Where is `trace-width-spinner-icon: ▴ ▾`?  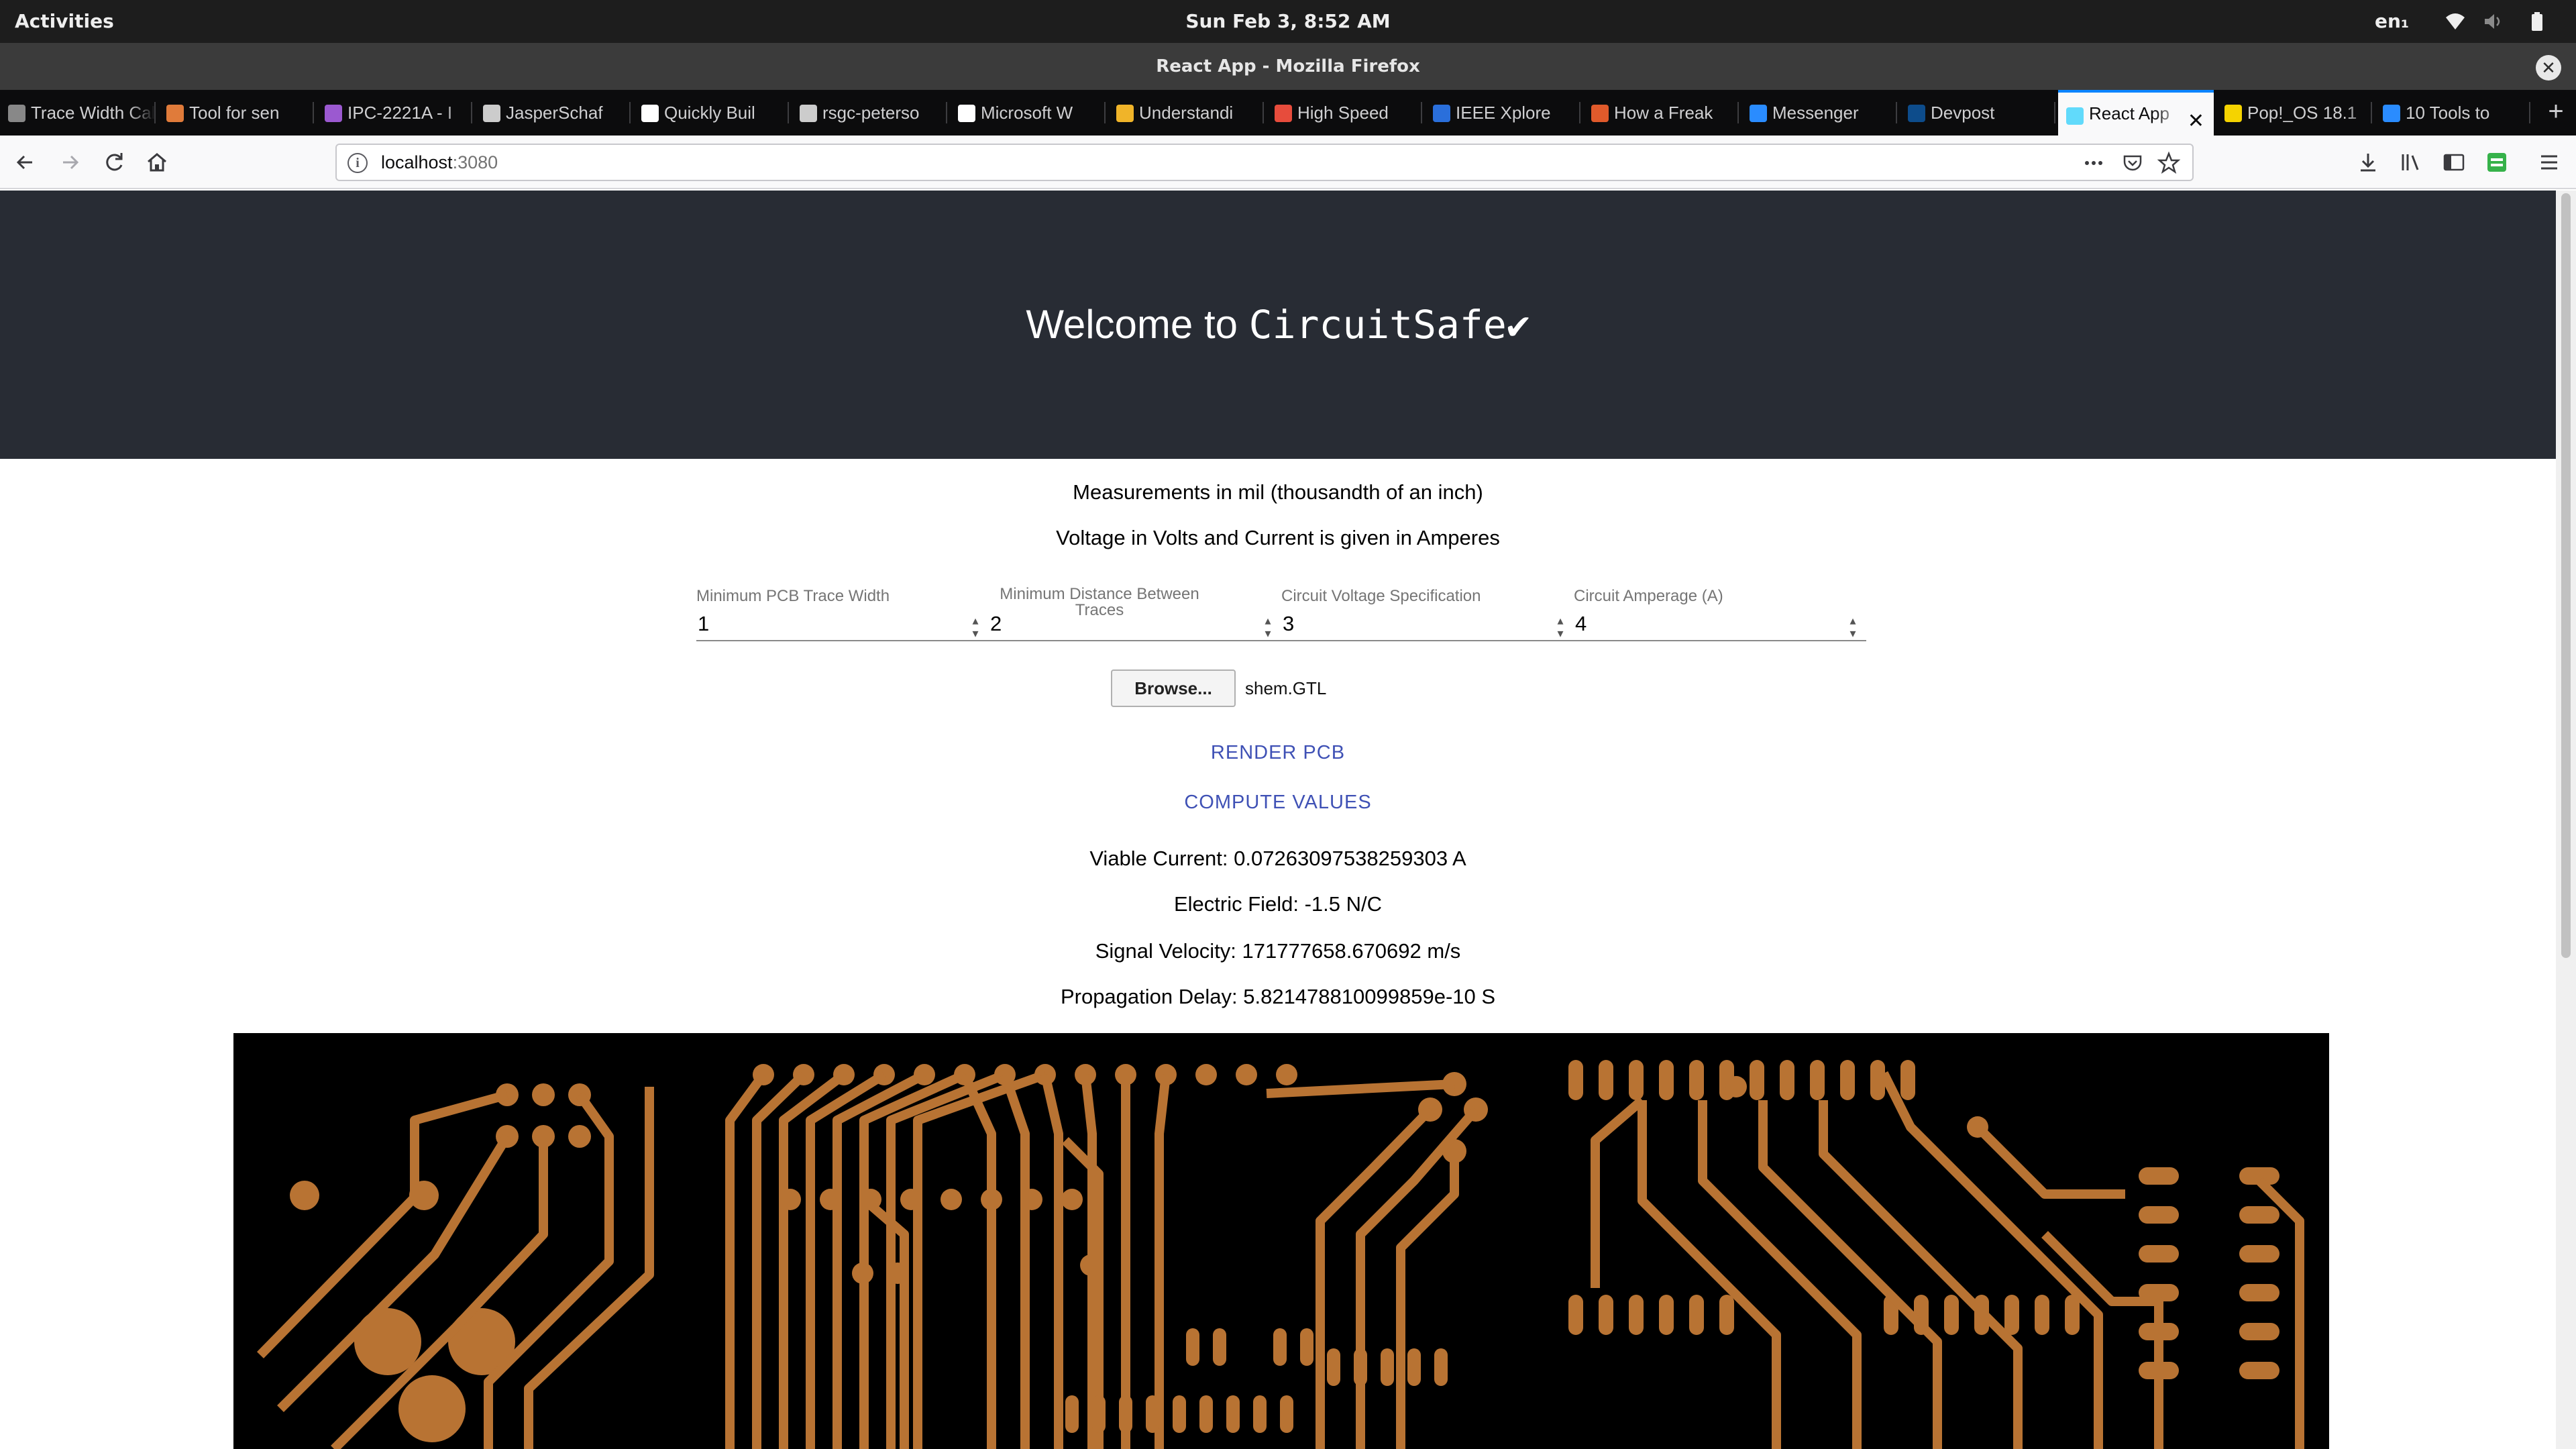
trace-width-spinner-icon: ▴ ▾ is located at coordinates (975, 627).